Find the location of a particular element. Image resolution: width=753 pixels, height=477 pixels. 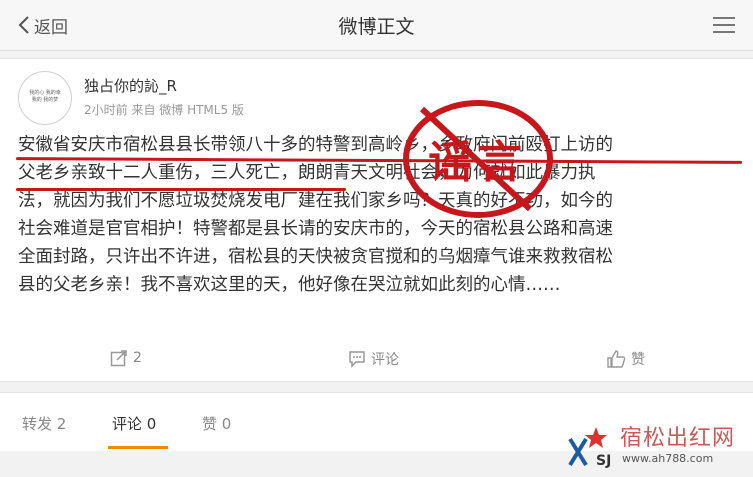

rumor-stamp-icon: 谣言 is located at coordinates (478, 159).